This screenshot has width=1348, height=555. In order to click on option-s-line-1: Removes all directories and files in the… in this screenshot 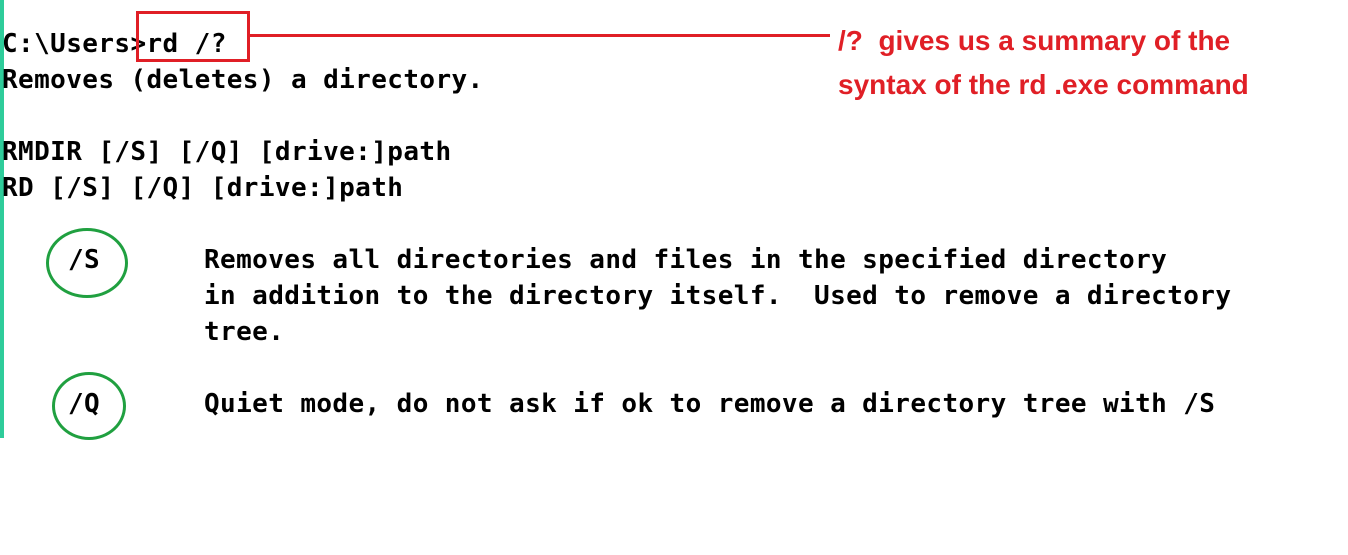, I will do `click(686, 260)`.